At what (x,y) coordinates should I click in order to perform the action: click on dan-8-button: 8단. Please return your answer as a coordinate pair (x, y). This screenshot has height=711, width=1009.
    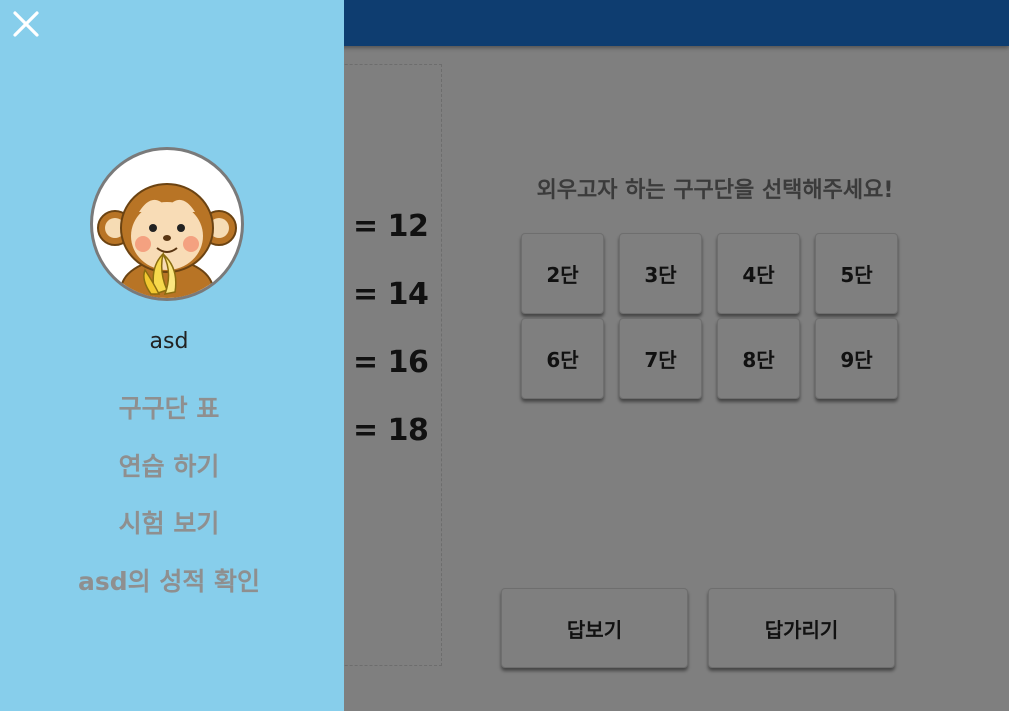
    Looking at the image, I should click on (758, 358).